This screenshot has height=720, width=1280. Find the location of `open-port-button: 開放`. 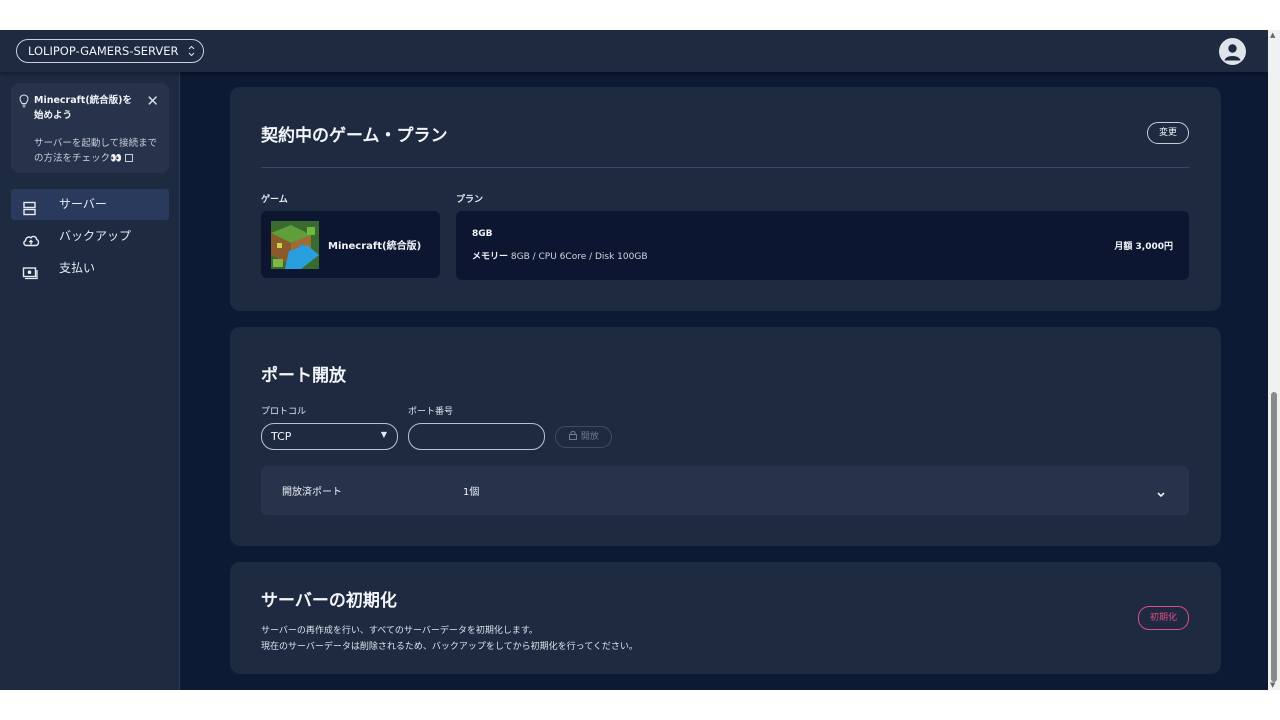

open-port-button: 開放 is located at coordinates (583, 437).